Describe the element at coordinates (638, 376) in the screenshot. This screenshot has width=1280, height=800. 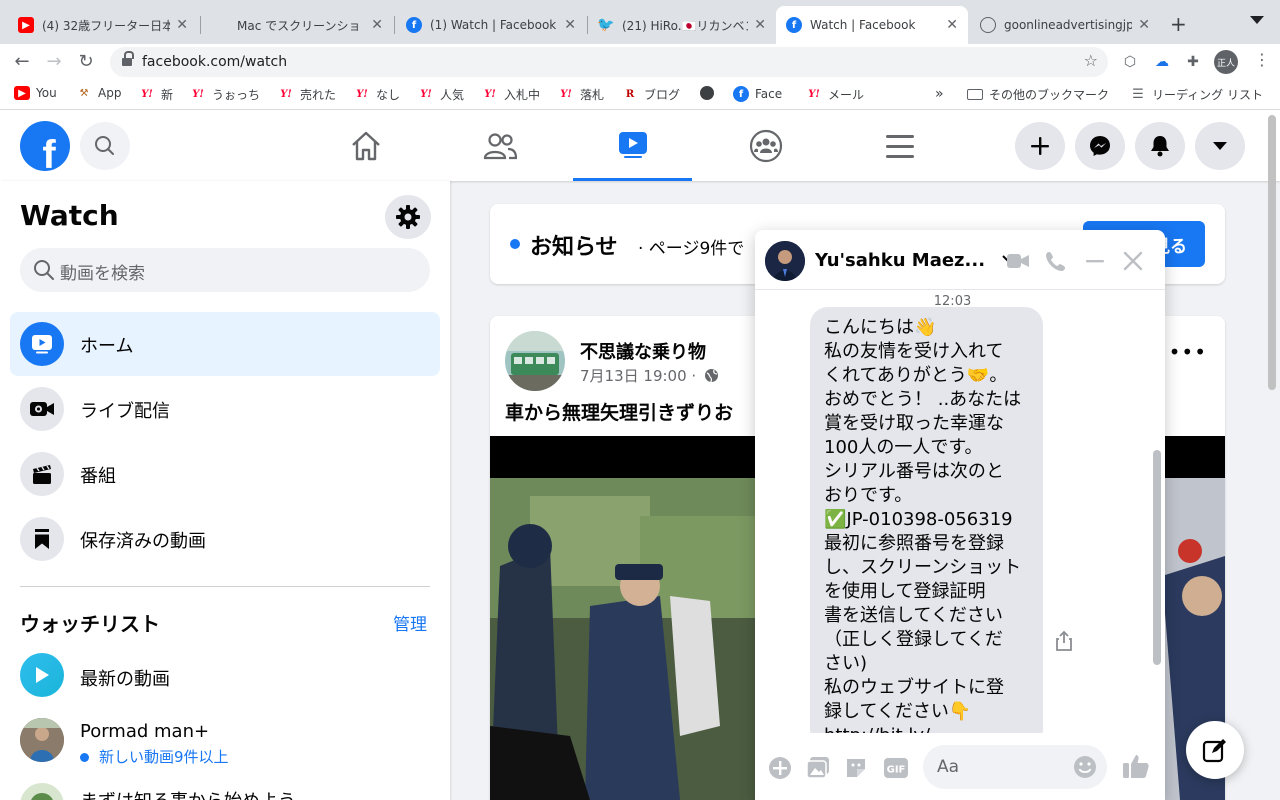
I see `post-date: 7月13日 19:00 ·` at that location.